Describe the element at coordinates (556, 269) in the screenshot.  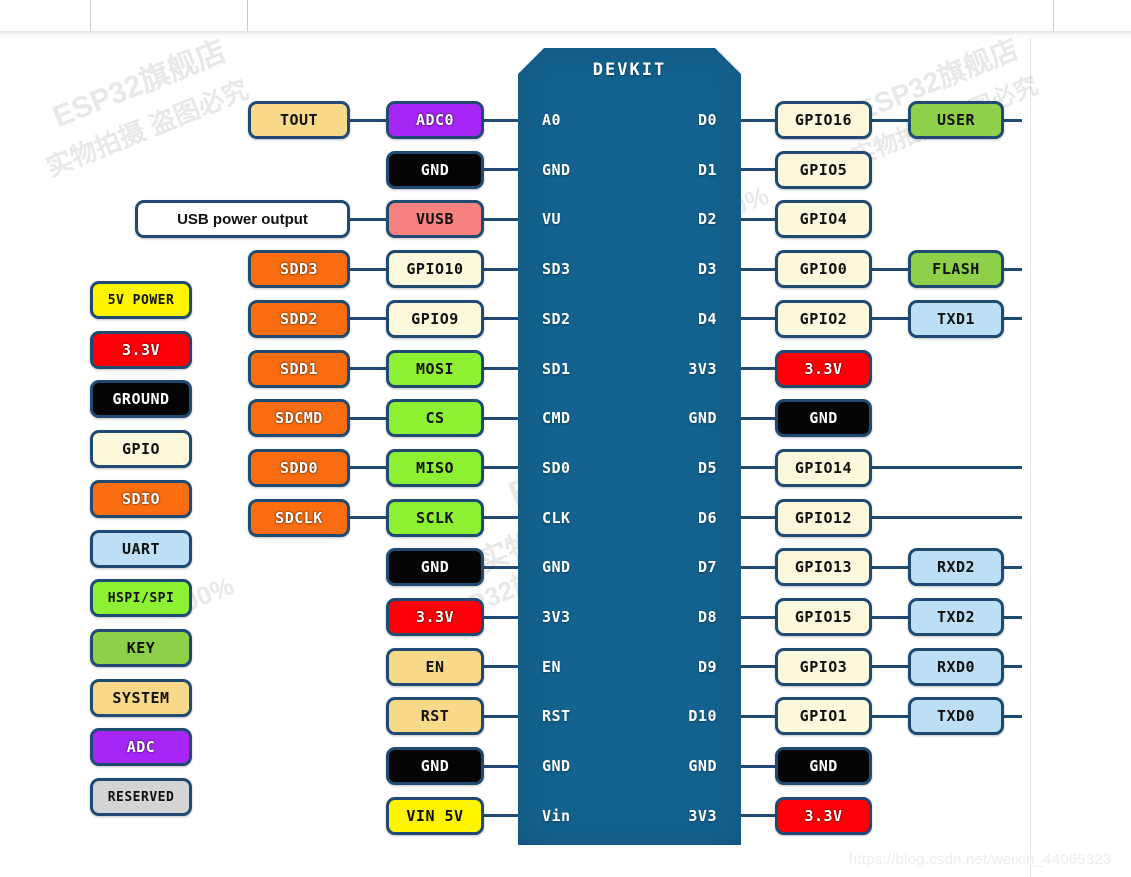
I see `board-pad-left-sd3: SD3` at that location.